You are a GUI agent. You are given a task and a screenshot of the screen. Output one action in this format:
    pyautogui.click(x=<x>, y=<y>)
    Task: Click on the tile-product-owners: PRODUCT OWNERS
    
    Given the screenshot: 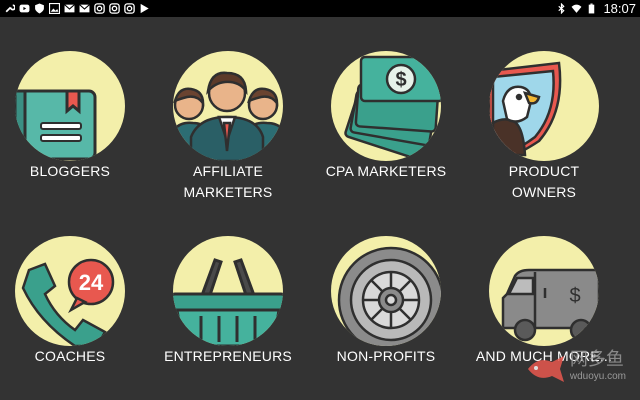 What is the action you would take?
    pyautogui.click(x=554, y=112)
    